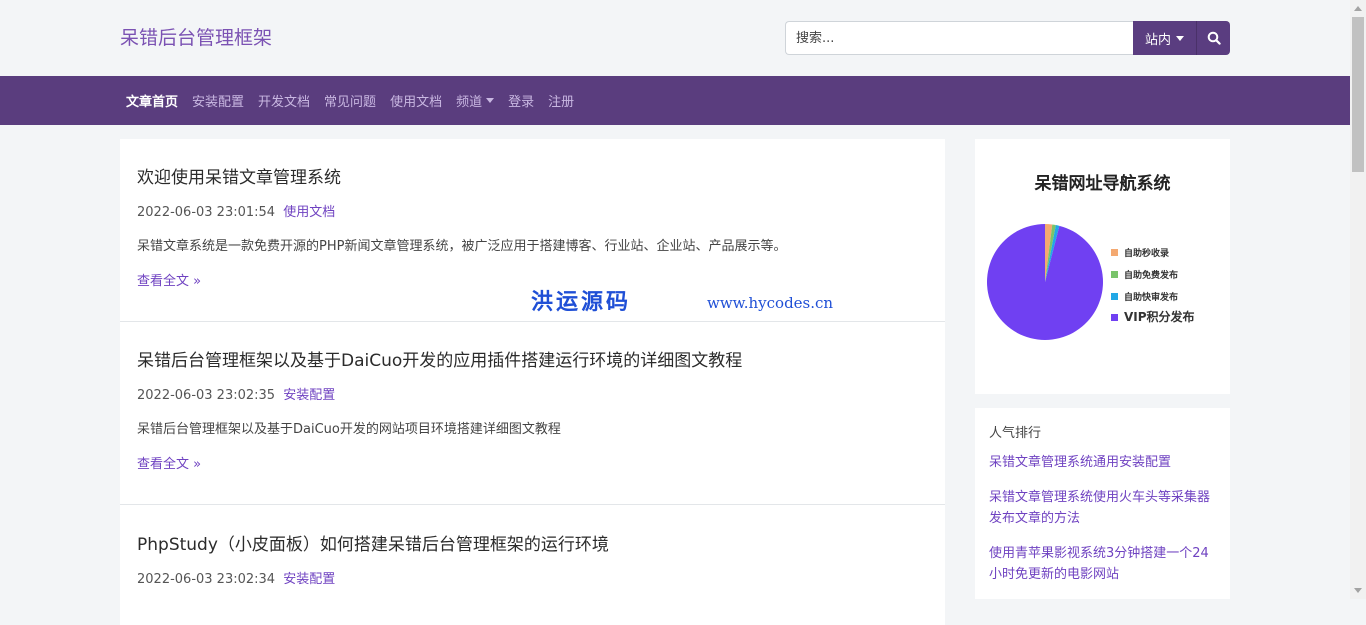 Image resolution: width=1366 pixels, height=625 pixels. Describe the element at coordinates (206, 212) in the screenshot. I see `article-datetime: 2022-06-03 23:01:54` at that location.